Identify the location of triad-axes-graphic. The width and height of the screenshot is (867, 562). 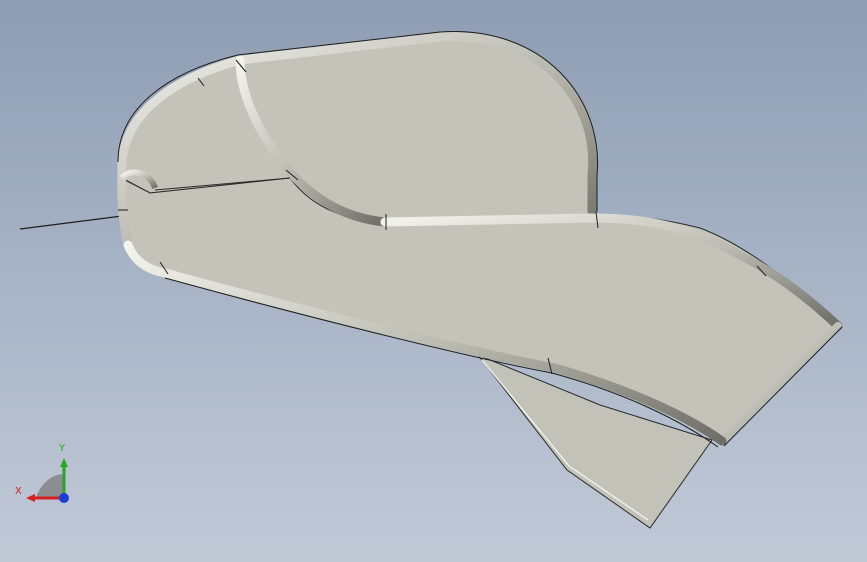
(47, 480).